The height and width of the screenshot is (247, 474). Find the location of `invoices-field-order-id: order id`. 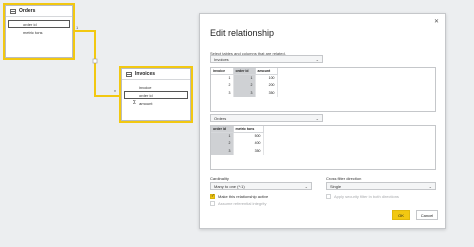

invoices-field-order-id: order id is located at coordinates (156, 95).